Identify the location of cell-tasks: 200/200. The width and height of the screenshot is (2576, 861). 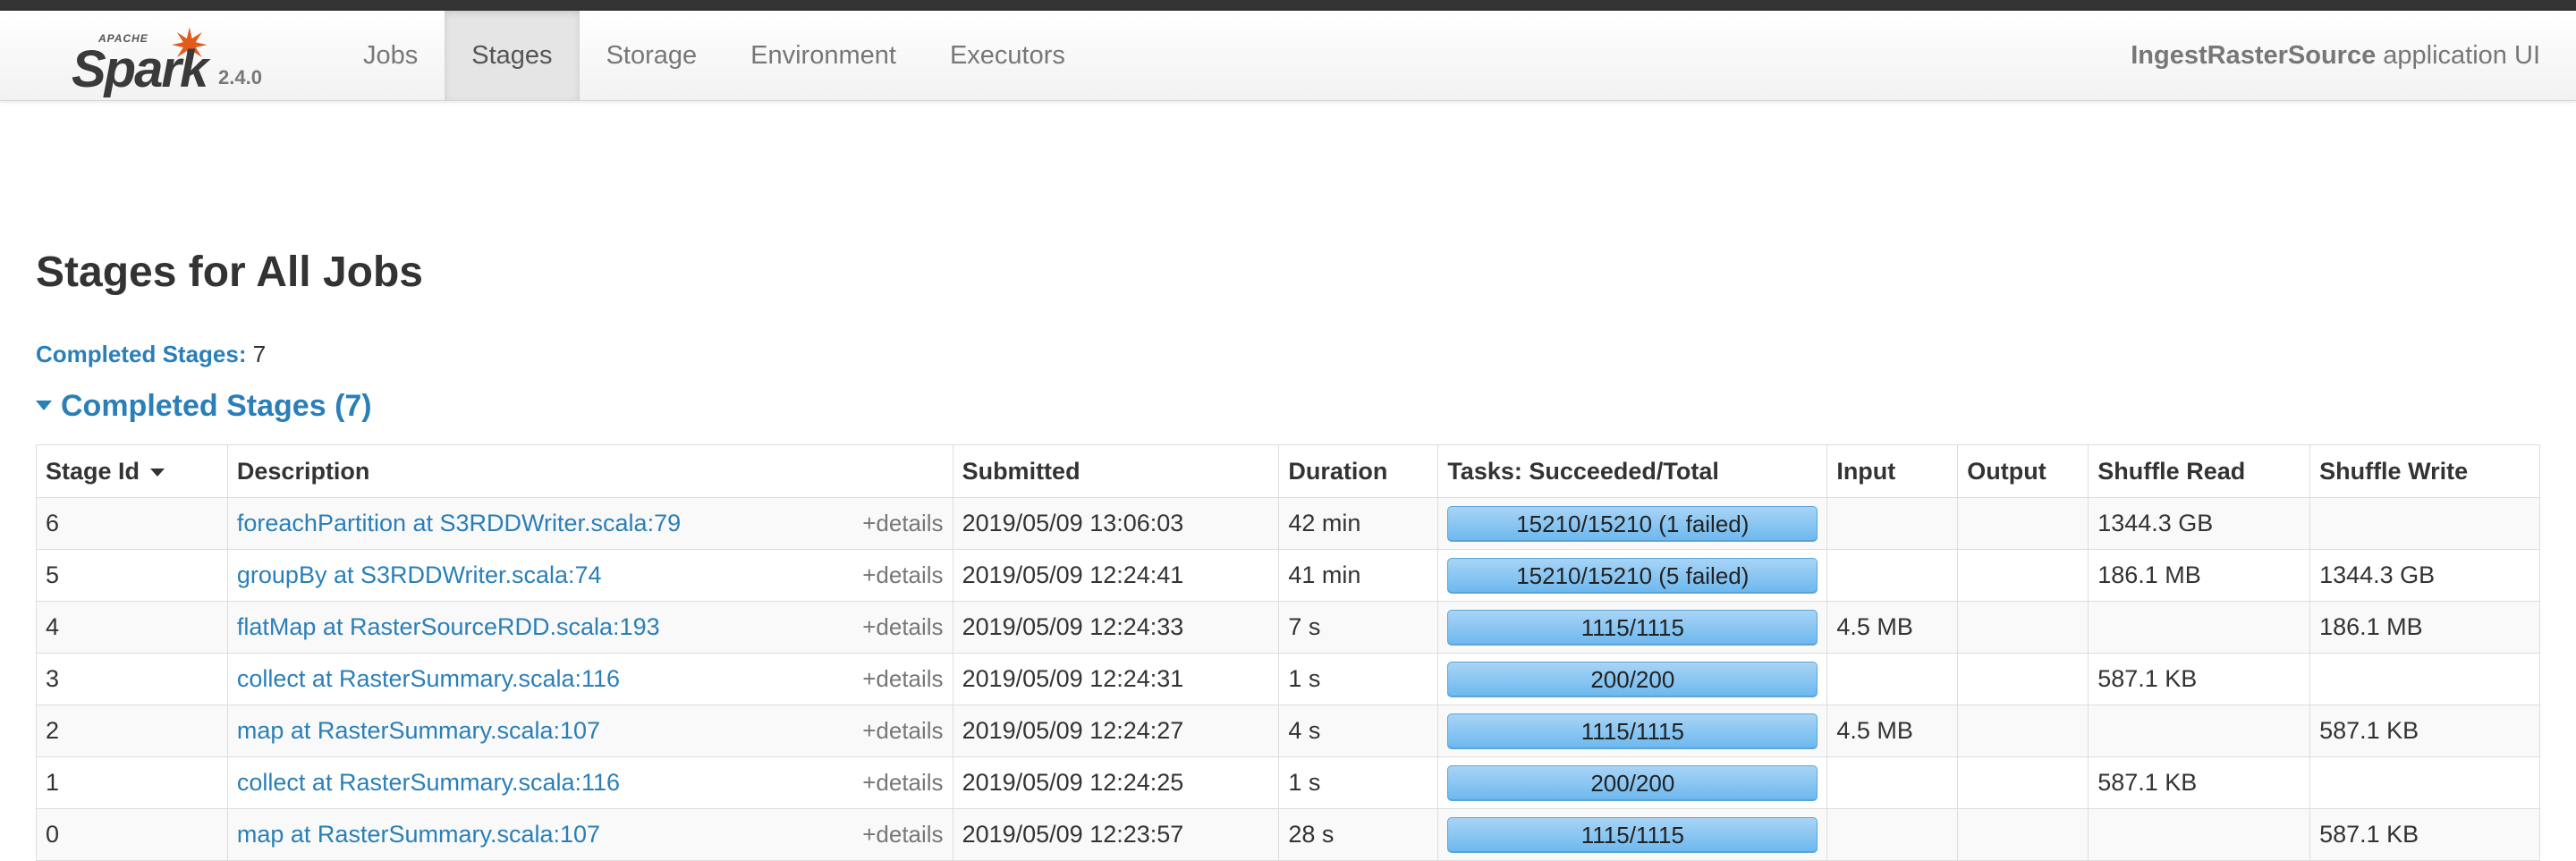
(1632, 782).